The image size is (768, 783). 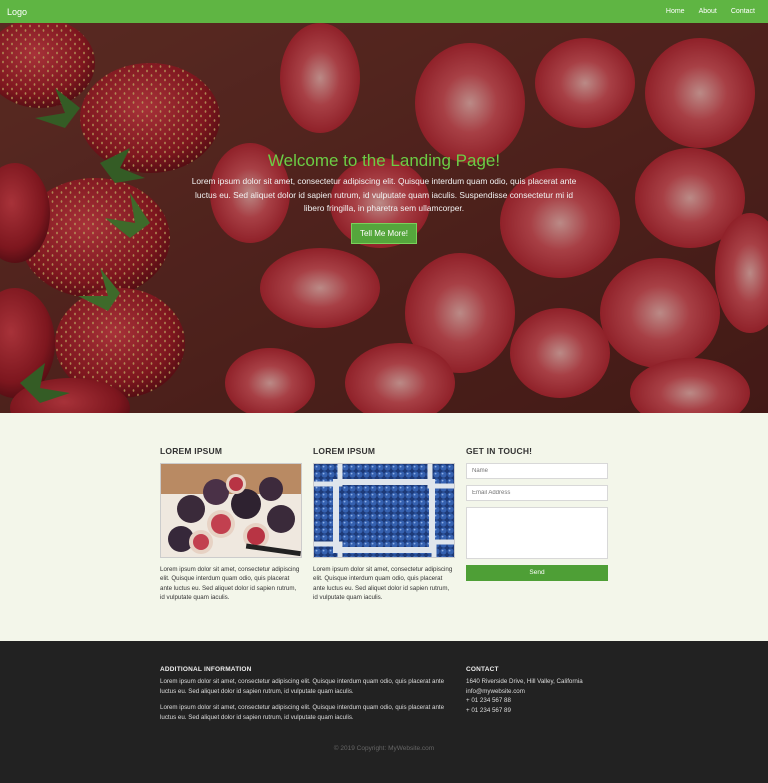 What do you see at coordinates (384, 510) in the screenshot?
I see `blueberries-image` at bounding box center [384, 510].